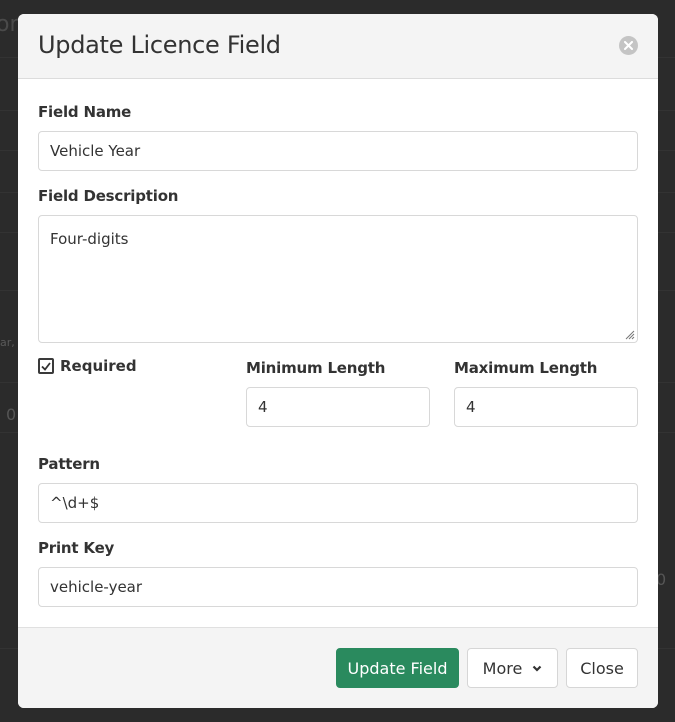 Image resolution: width=675 pixels, height=722 pixels. I want to click on required-checkbox, so click(46, 366).